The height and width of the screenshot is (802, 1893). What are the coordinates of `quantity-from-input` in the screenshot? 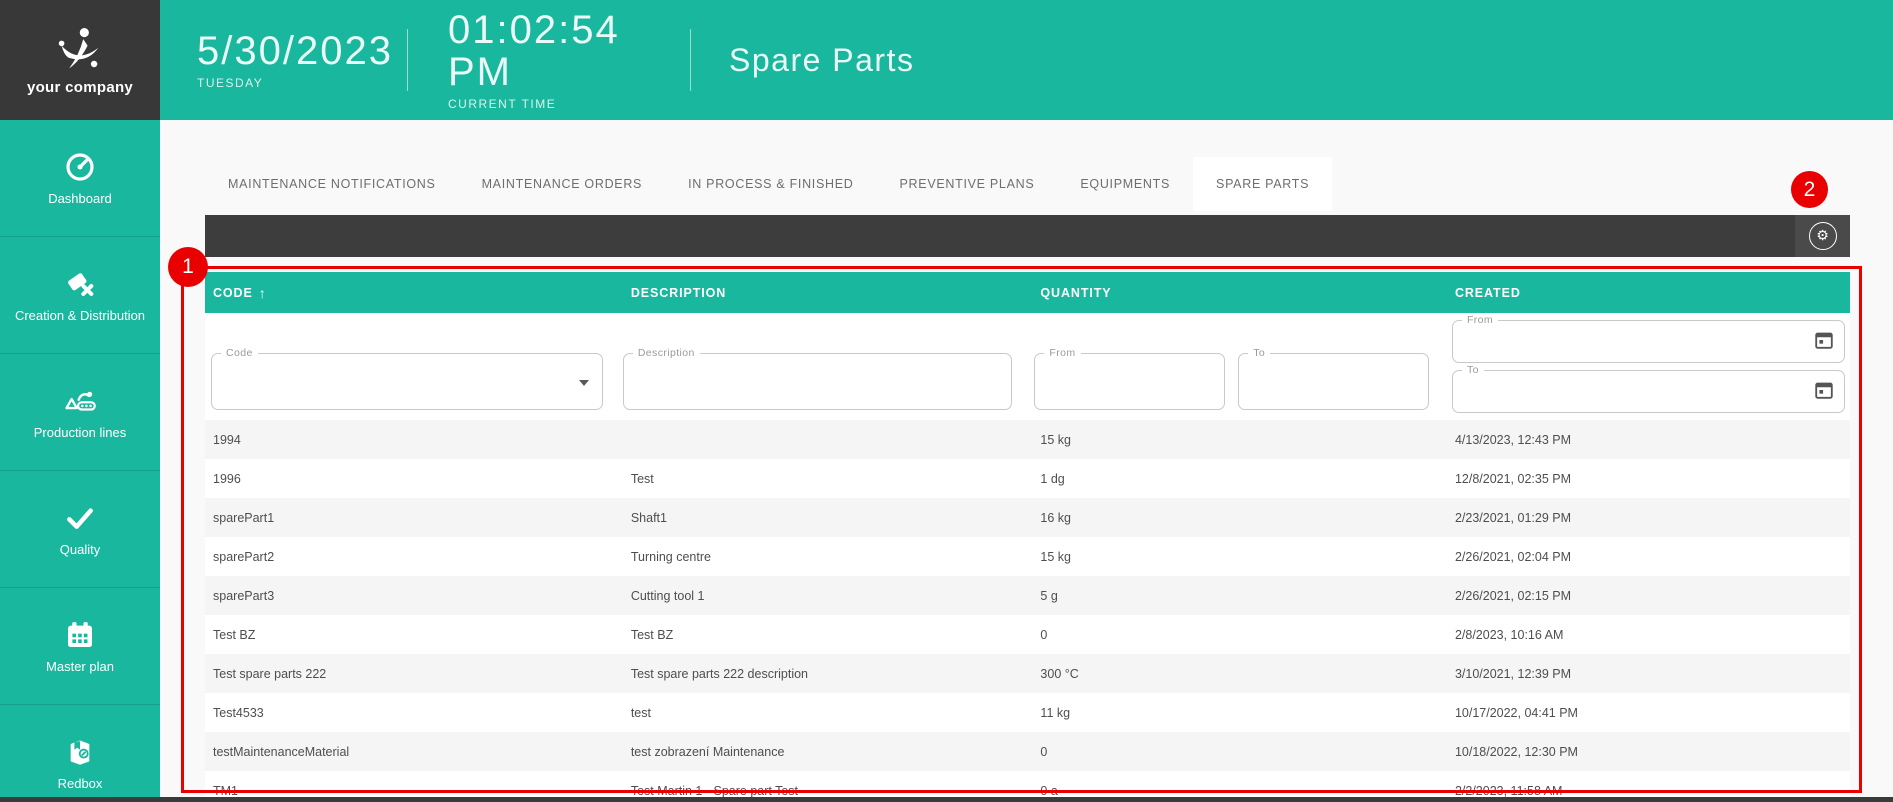 It's located at (1130, 381).